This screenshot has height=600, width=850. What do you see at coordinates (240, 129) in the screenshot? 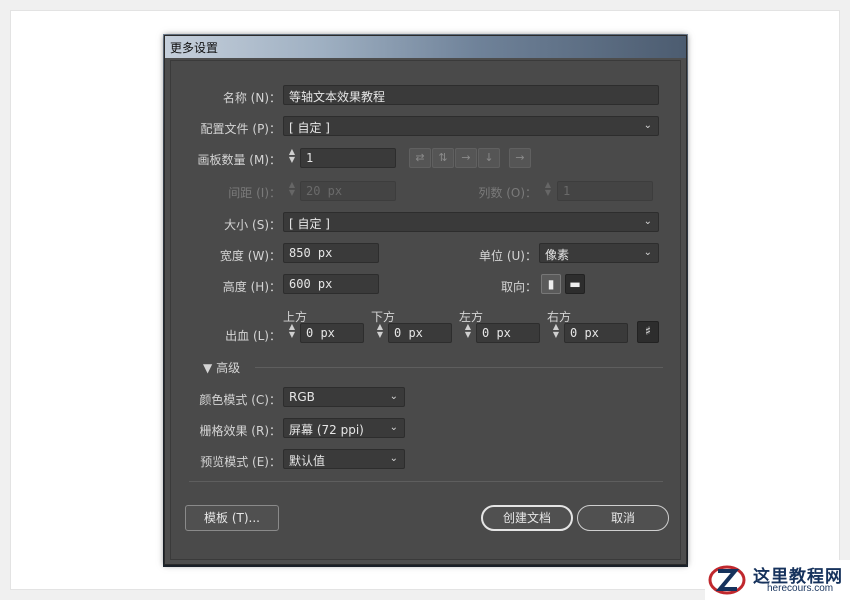
I see `profile-label: 配置文件 (P)：` at bounding box center [240, 129].